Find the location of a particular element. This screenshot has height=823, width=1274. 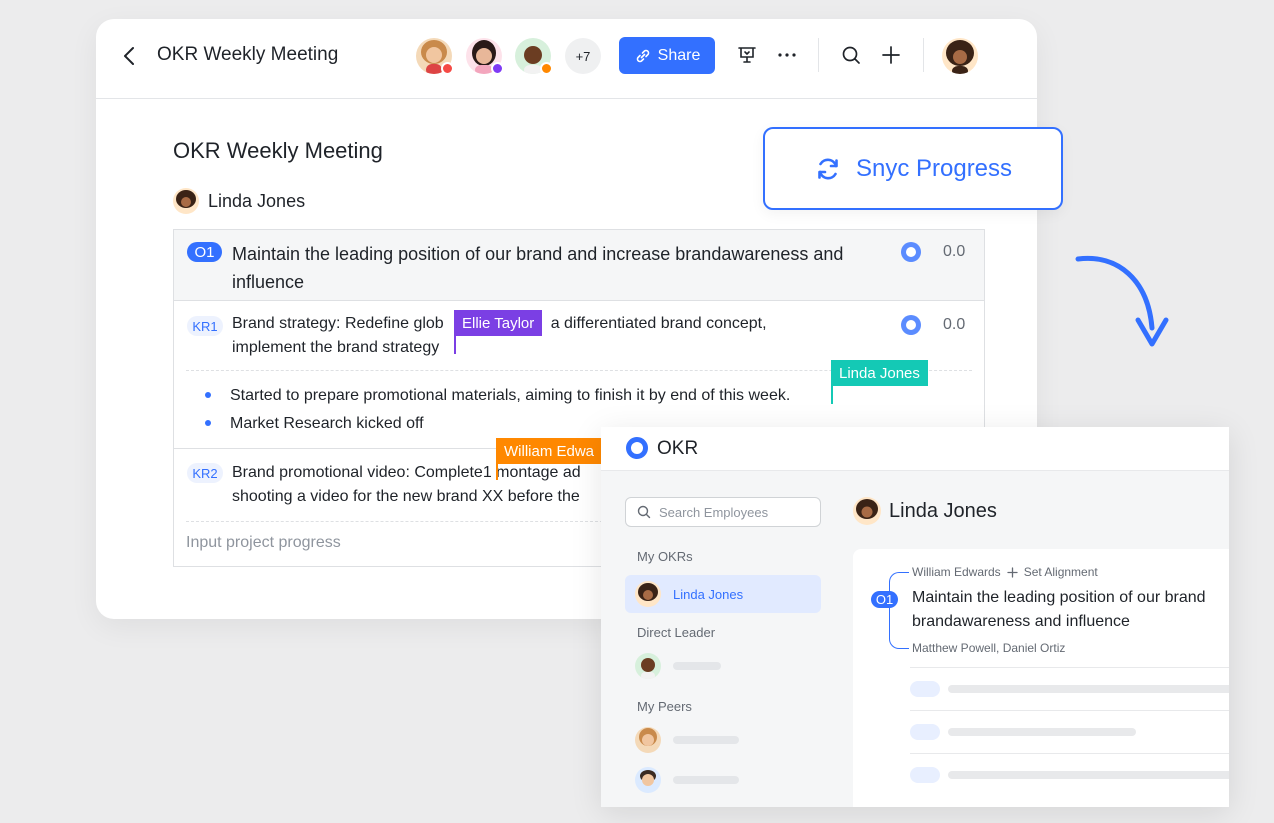

cursor-label-ellie: Ellie Taylor is located at coordinates (498, 323).